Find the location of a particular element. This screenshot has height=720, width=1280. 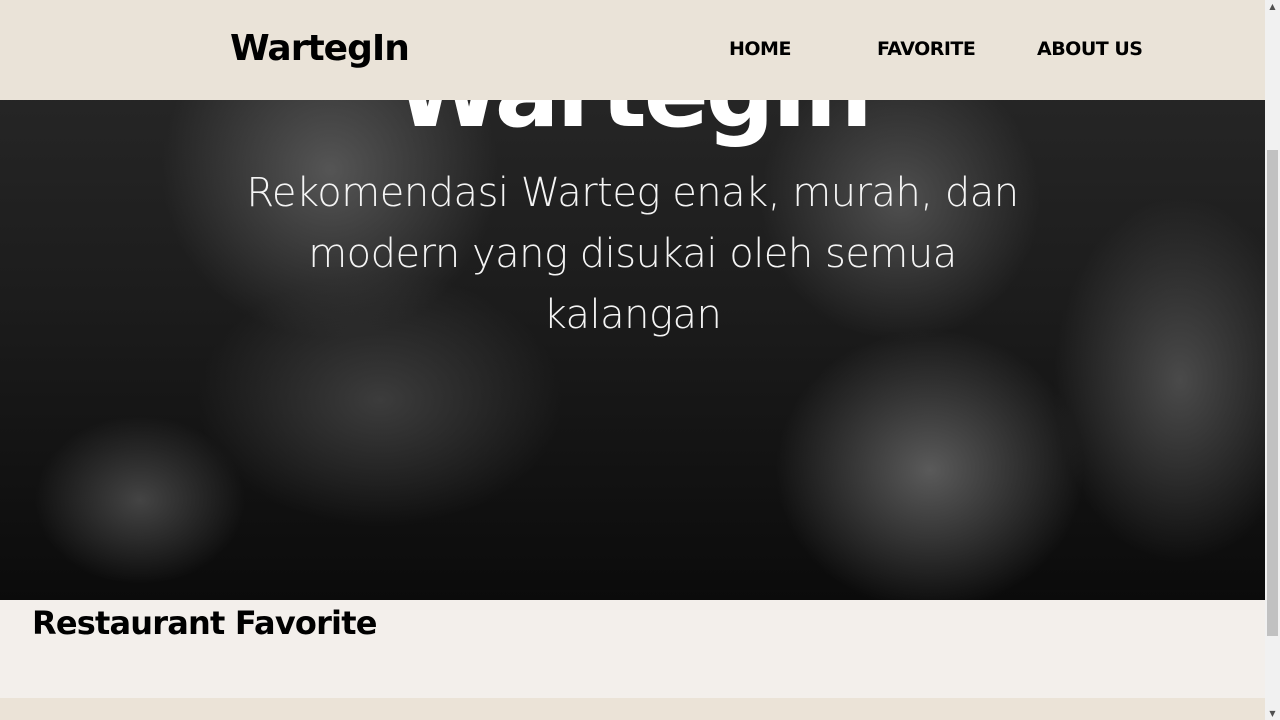

next-section is located at coordinates (632, 709).